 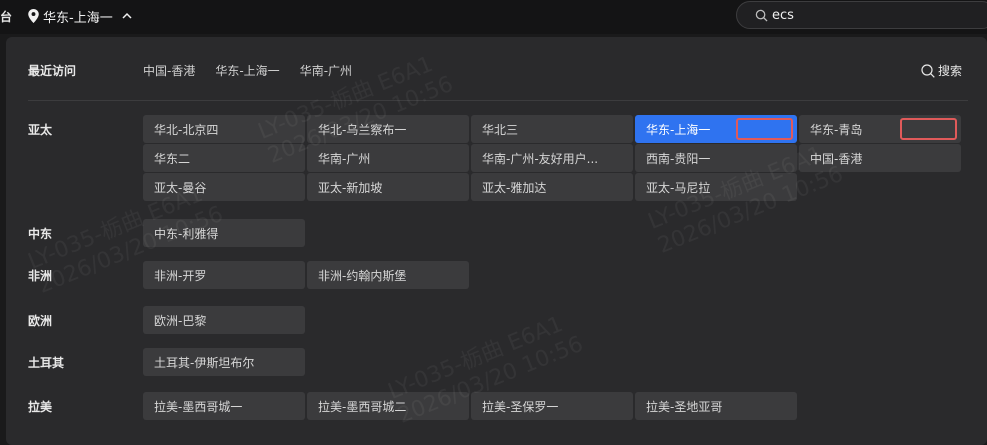 What do you see at coordinates (224, 158) in the screenshot?
I see `region-chip: 华东二` at bounding box center [224, 158].